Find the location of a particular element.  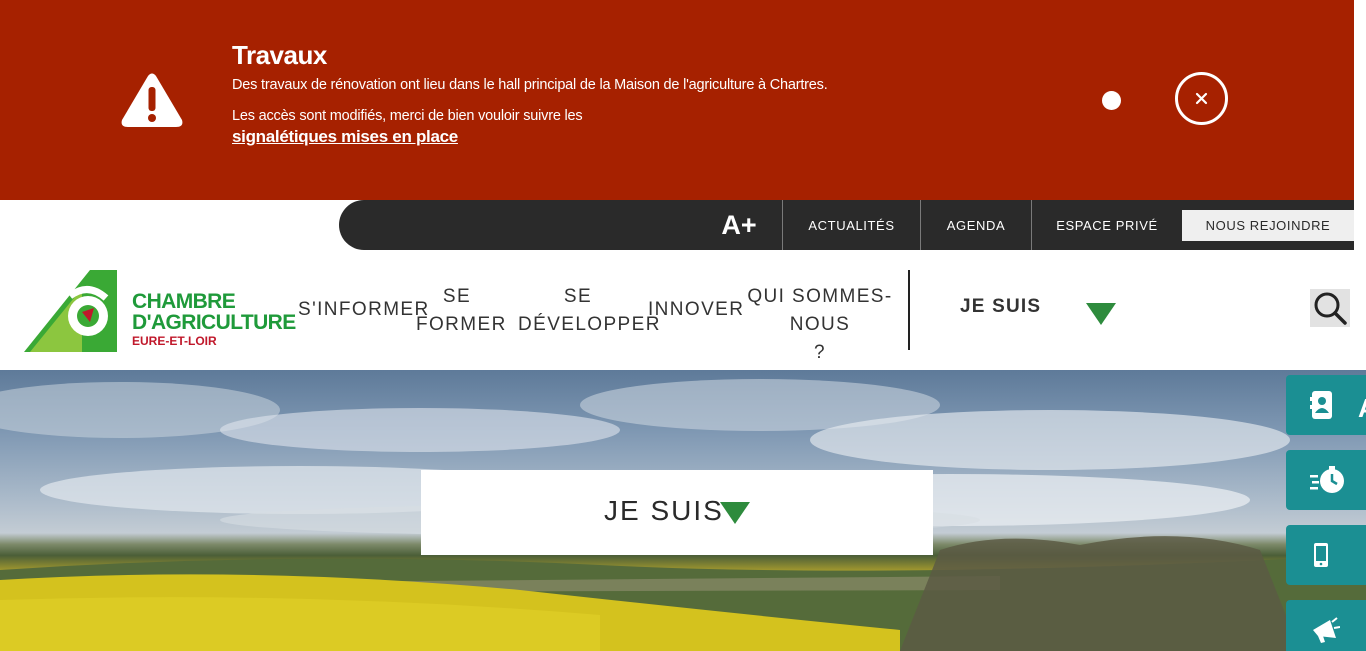

megaphone-icon is located at coordinates (1326, 630).